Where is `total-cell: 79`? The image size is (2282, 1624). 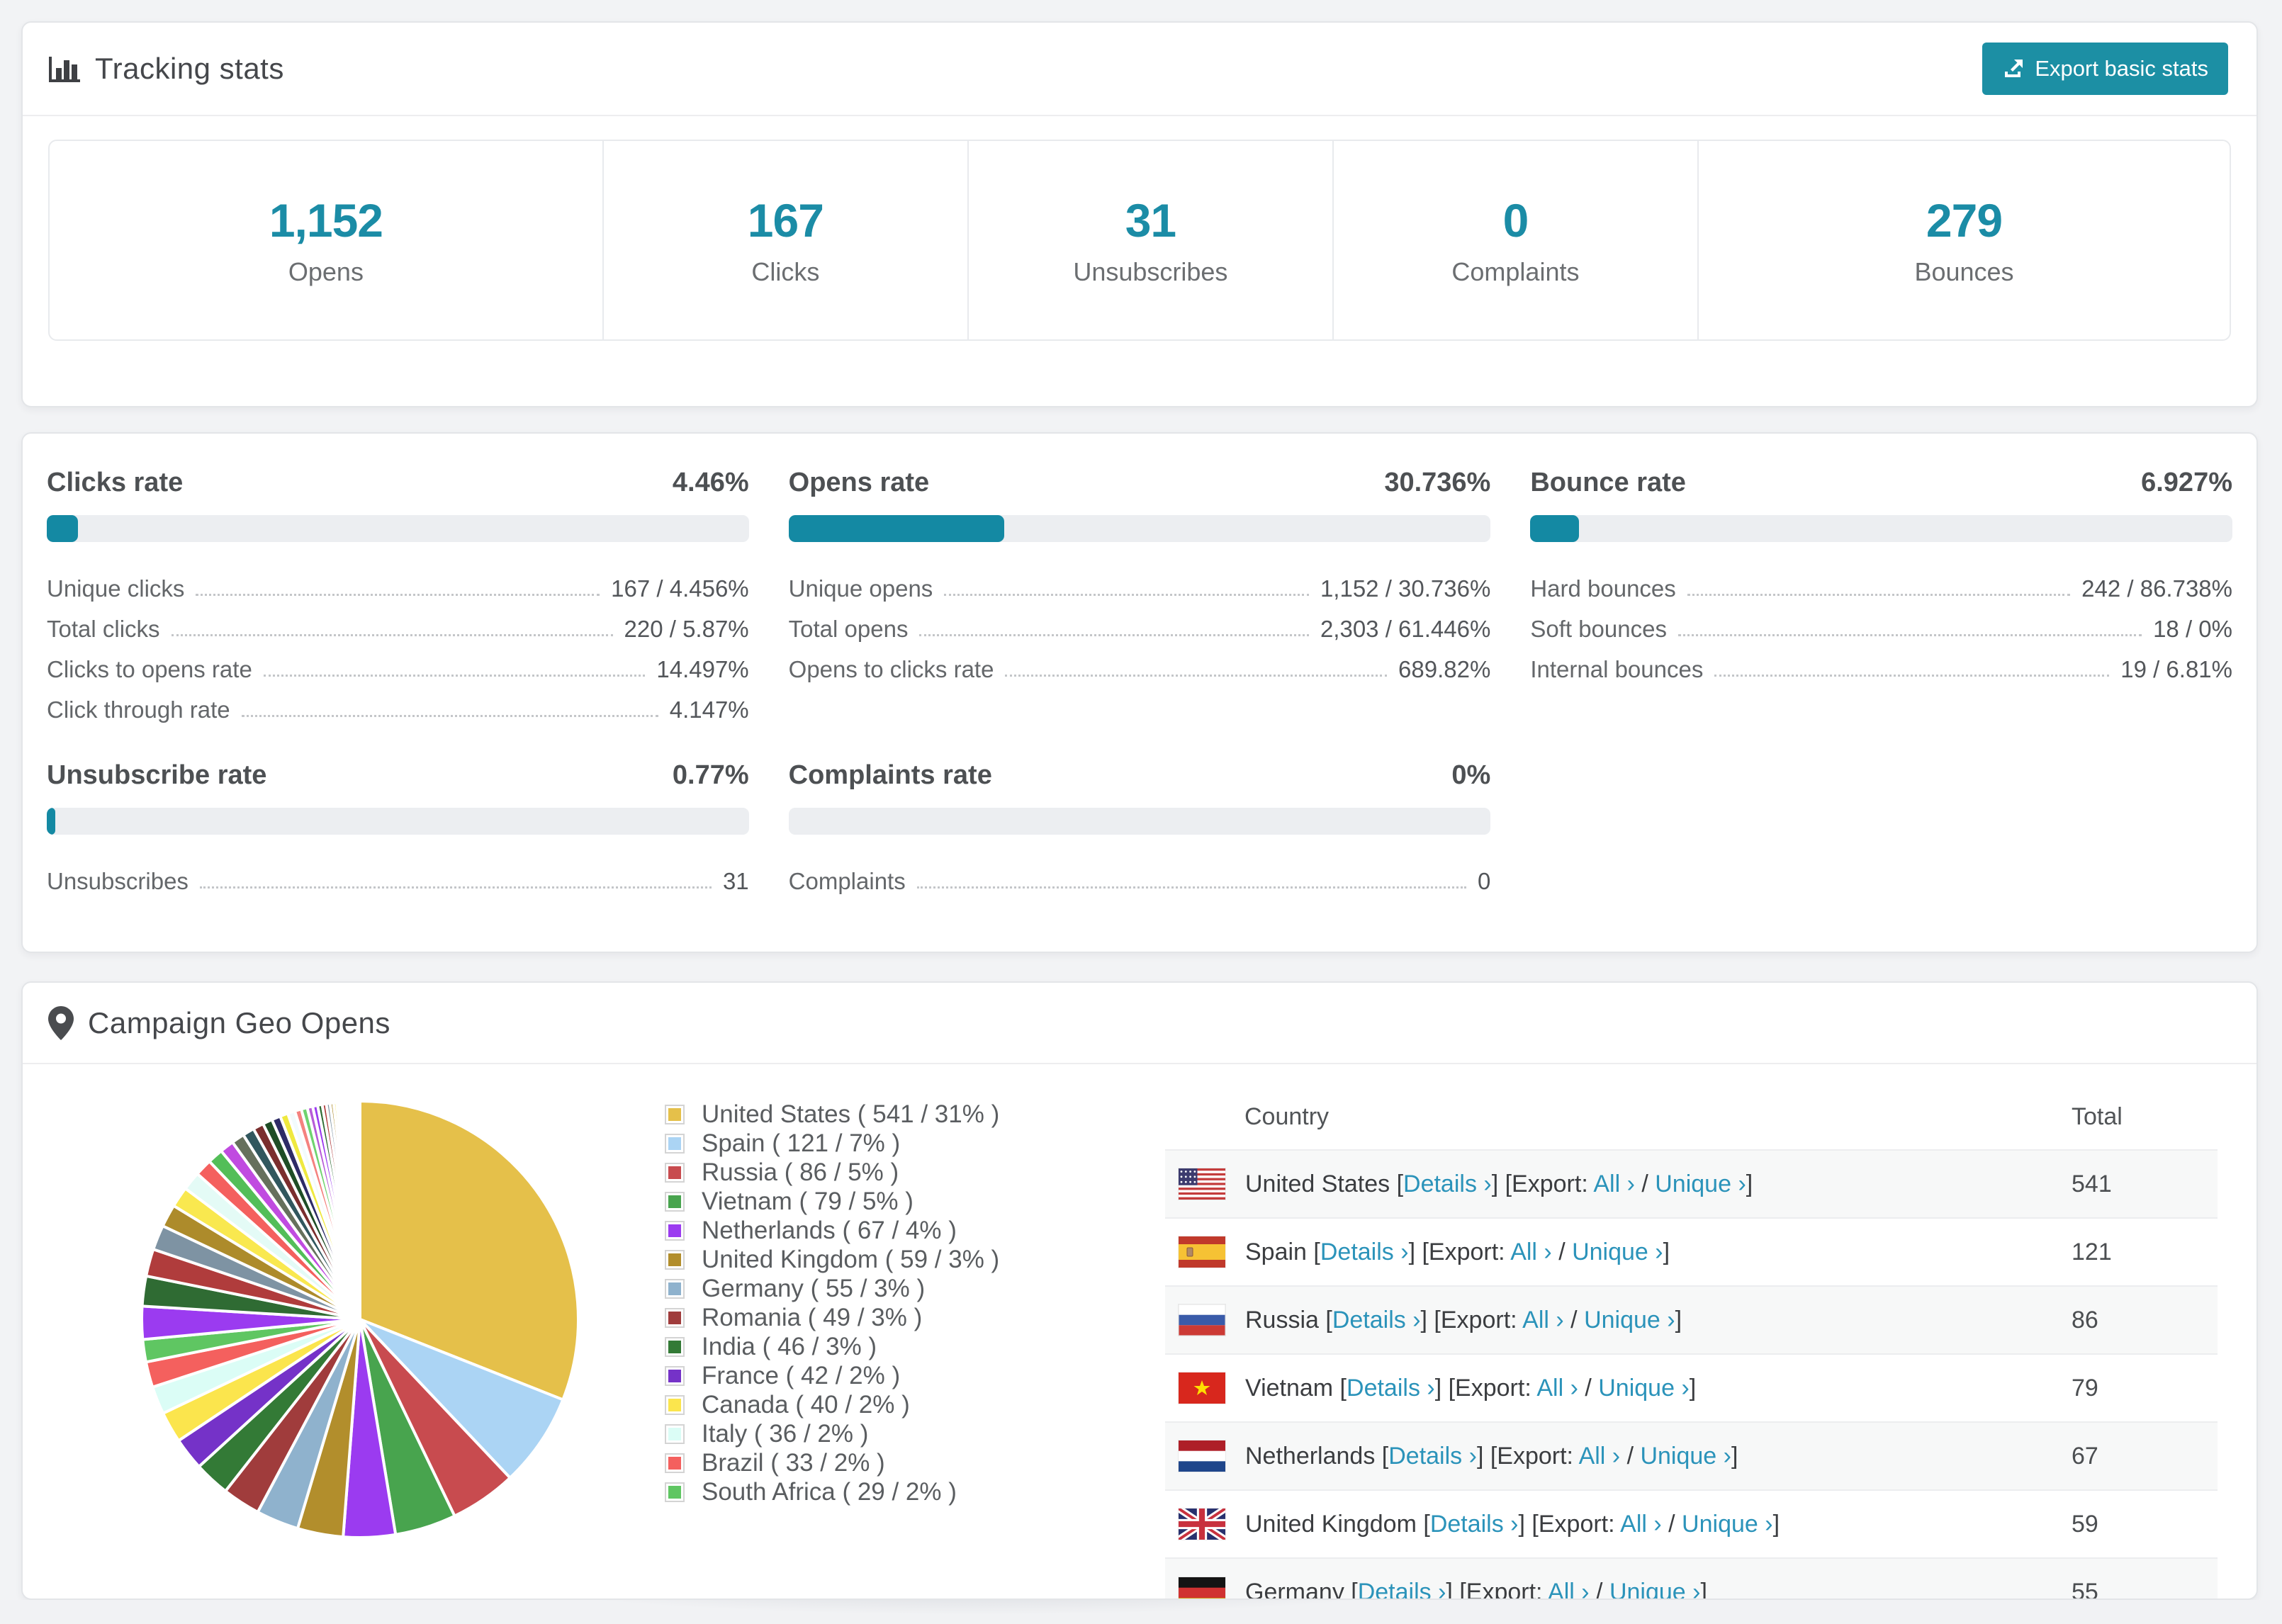 total-cell: 79 is located at coordinates (2085, 1388).